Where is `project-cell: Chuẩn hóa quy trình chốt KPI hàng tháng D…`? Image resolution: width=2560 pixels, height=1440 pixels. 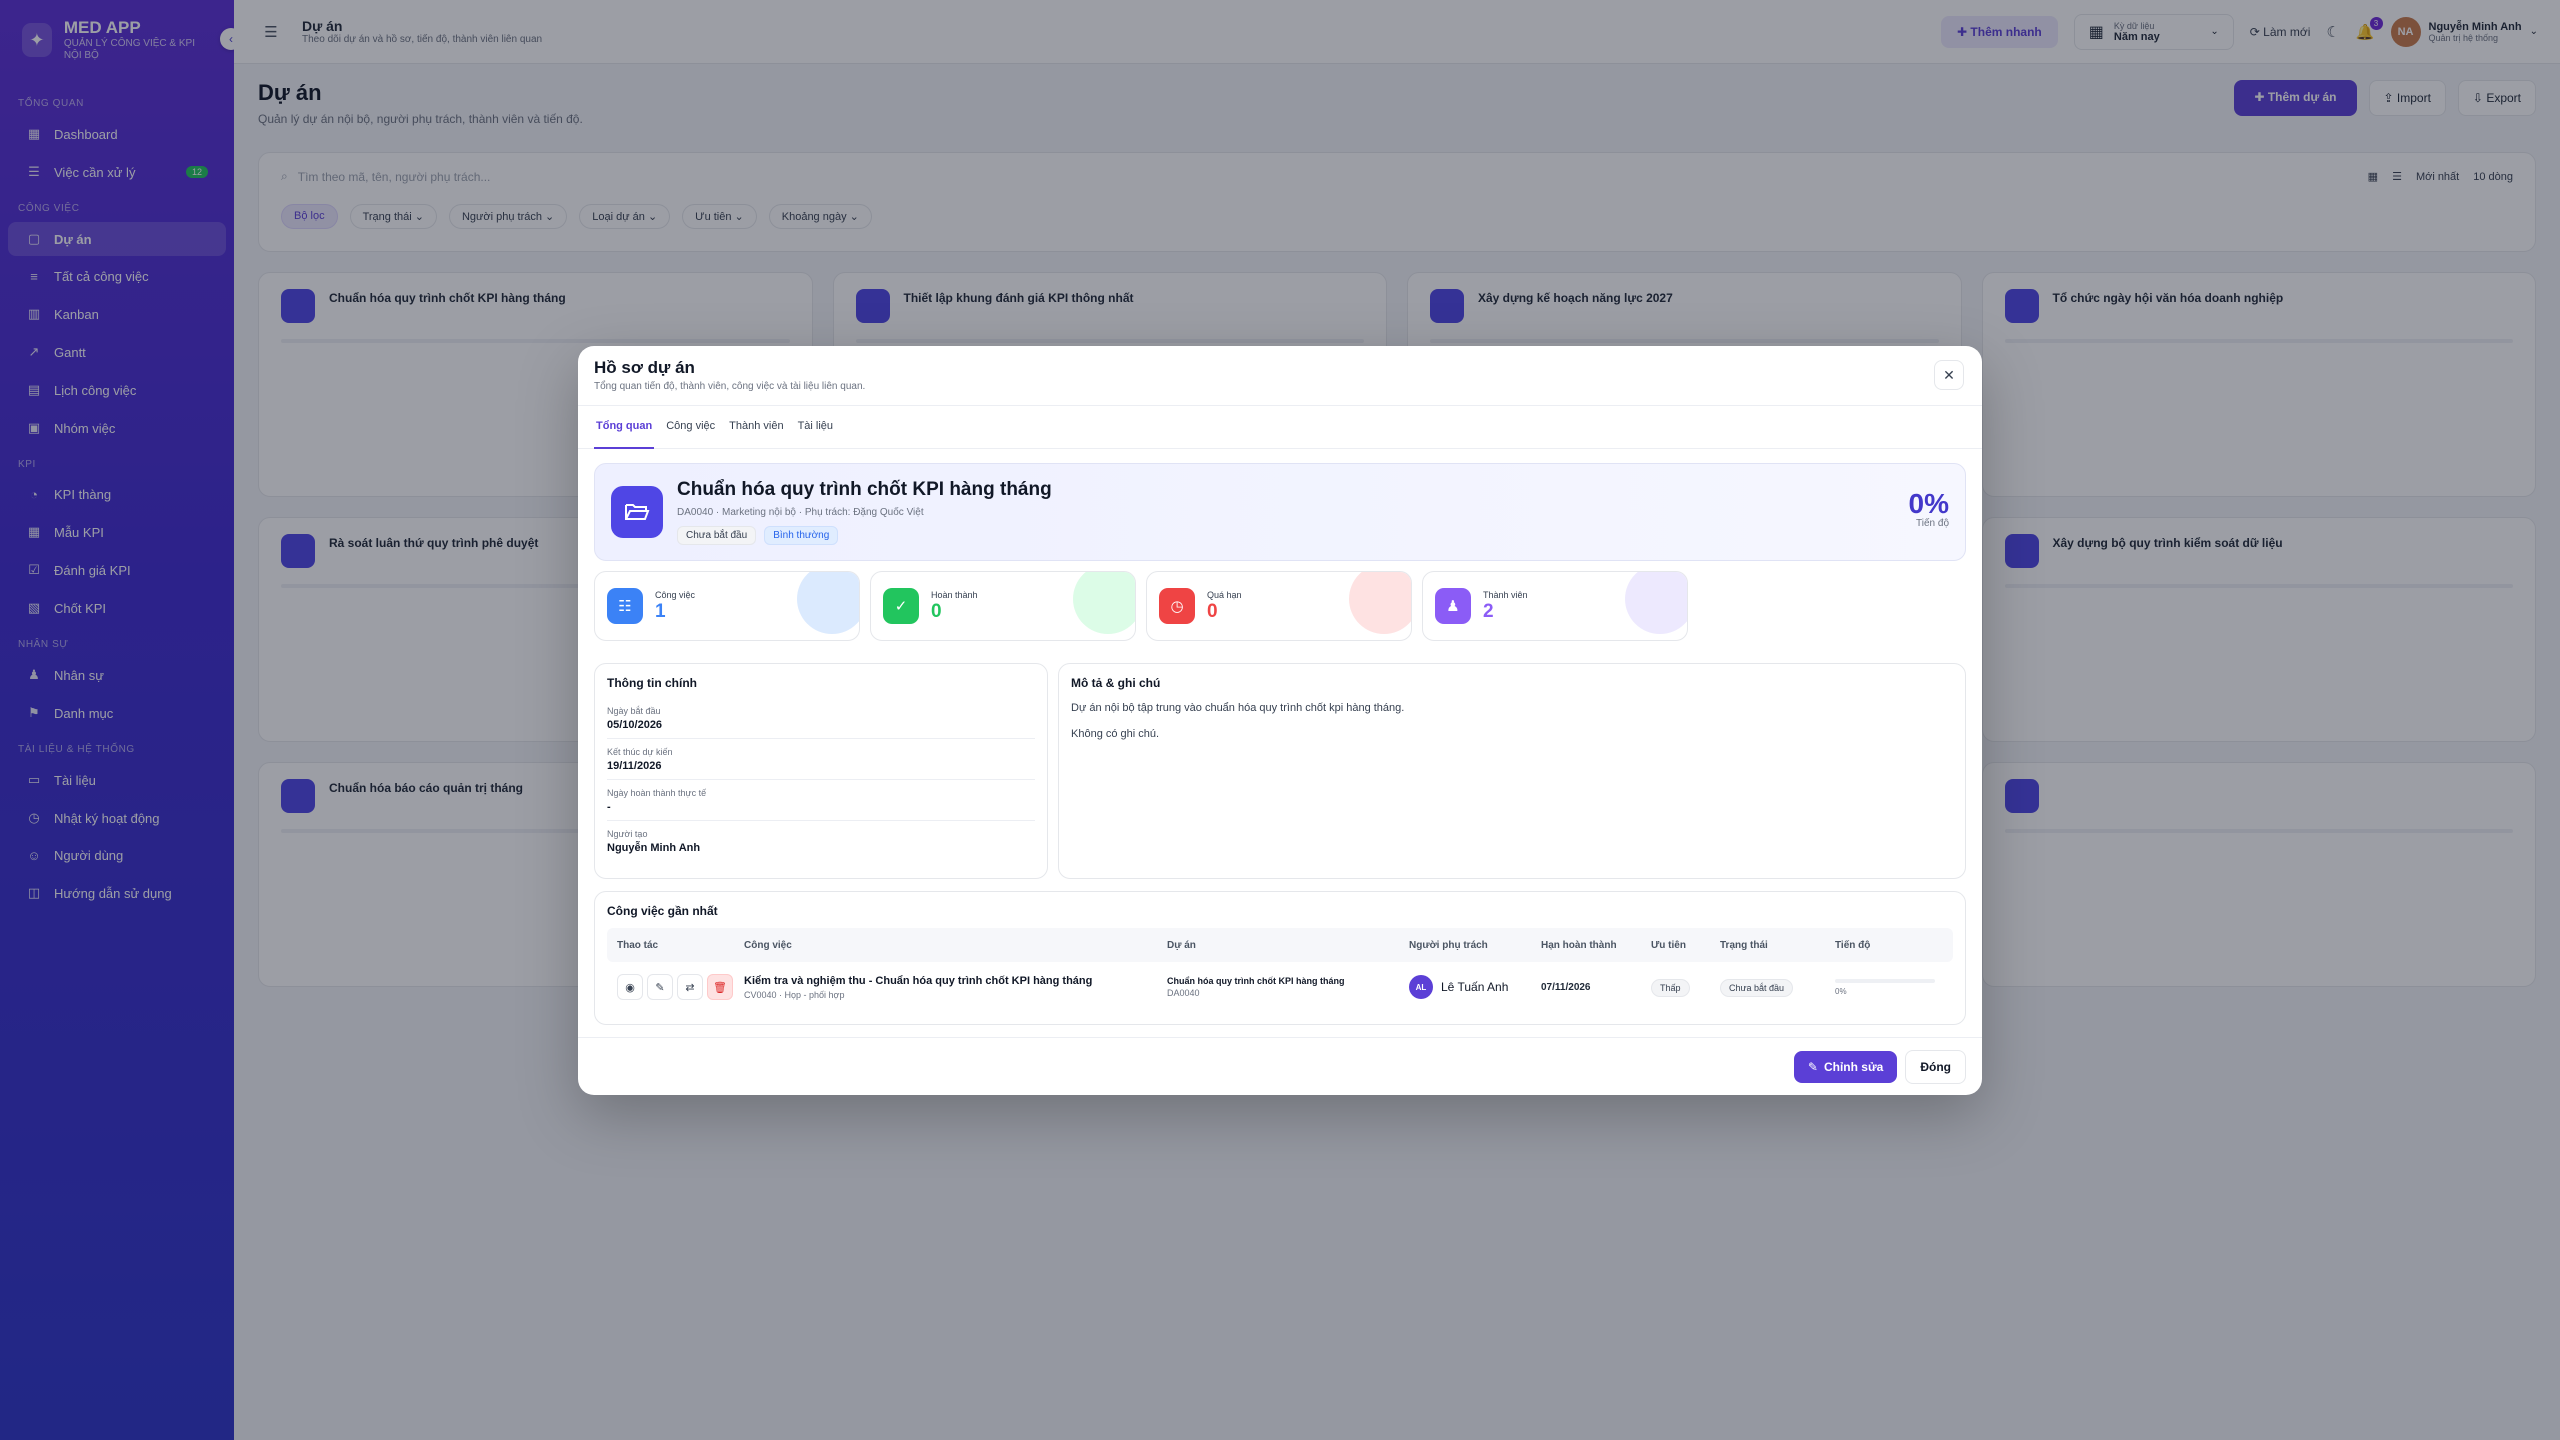 project-cell: Chuẩn hóa quy trình chốt KPI hàng tháng D… is located at coordinates (1288, 987).